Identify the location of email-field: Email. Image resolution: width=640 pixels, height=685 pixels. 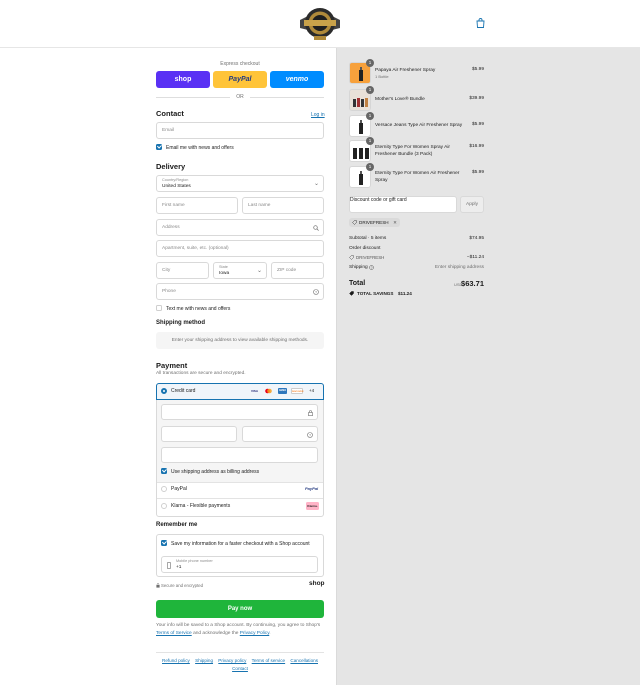
(240, 130).